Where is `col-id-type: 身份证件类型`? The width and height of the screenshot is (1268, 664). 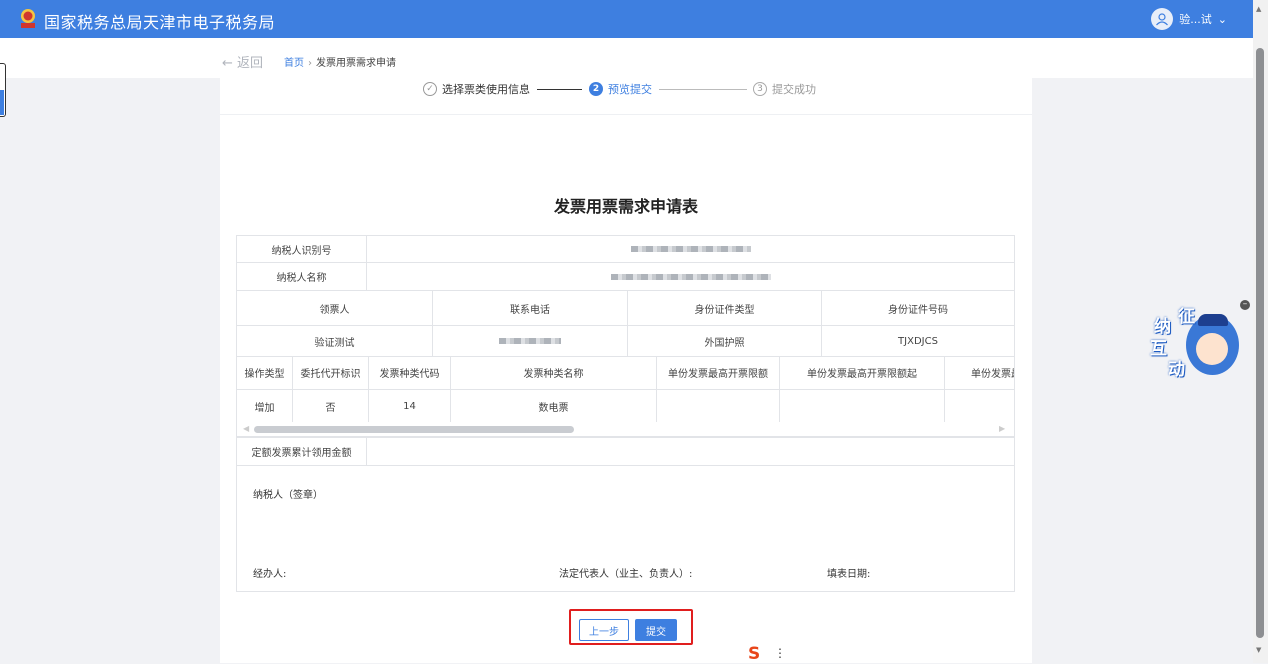
col-id-type: 身份证件类型 is located at coordinates (725, 308).